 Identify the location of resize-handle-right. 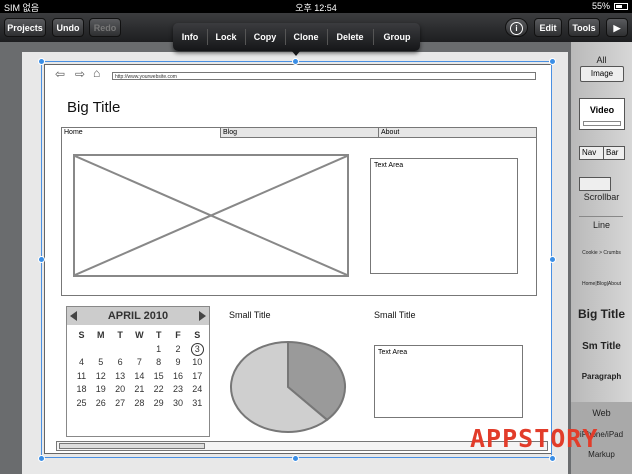
(552, 259).